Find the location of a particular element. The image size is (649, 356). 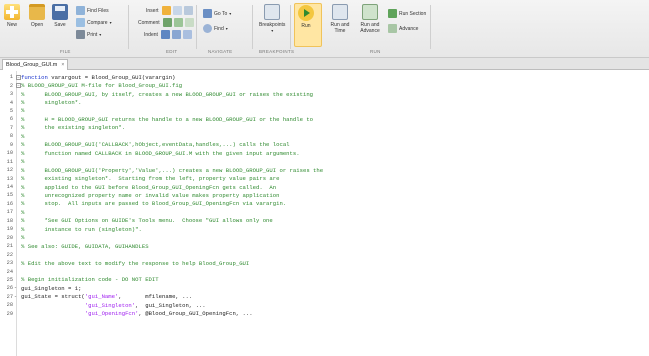

insert-table-icon is located at coordinates (188, 10).